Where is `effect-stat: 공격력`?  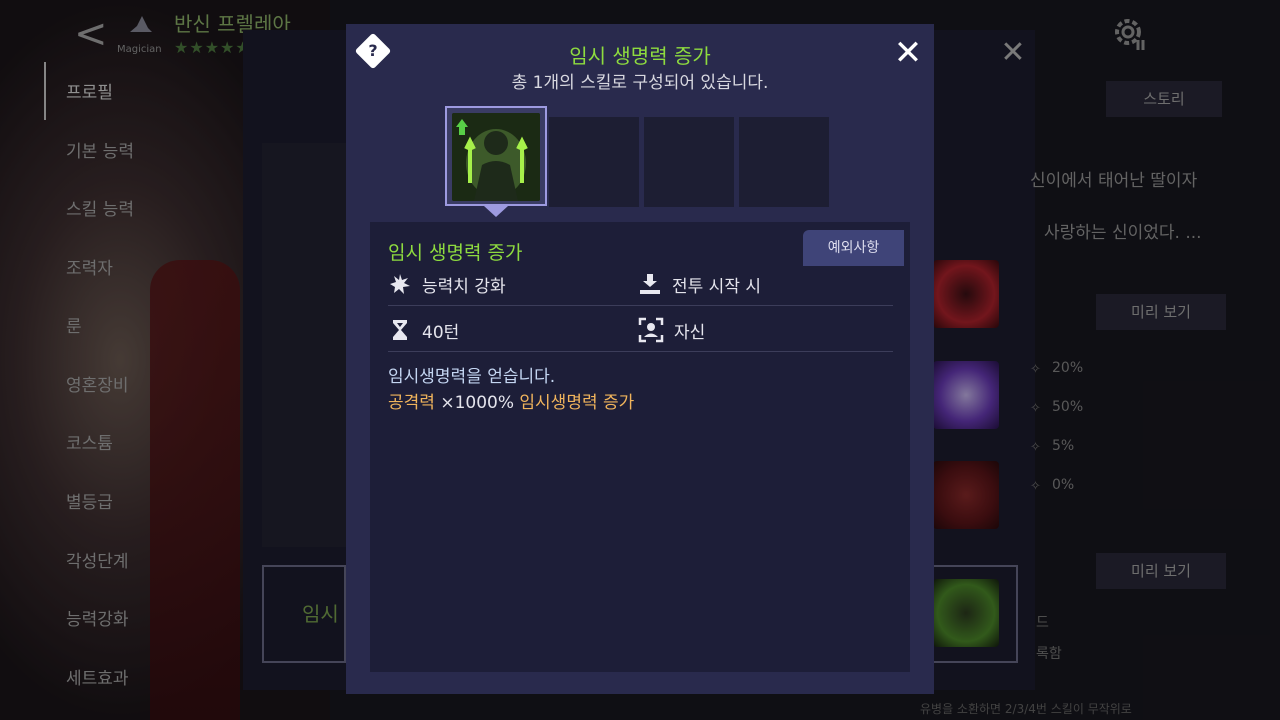 effect-stat: 공격력 is located at coordinates (411, 403).